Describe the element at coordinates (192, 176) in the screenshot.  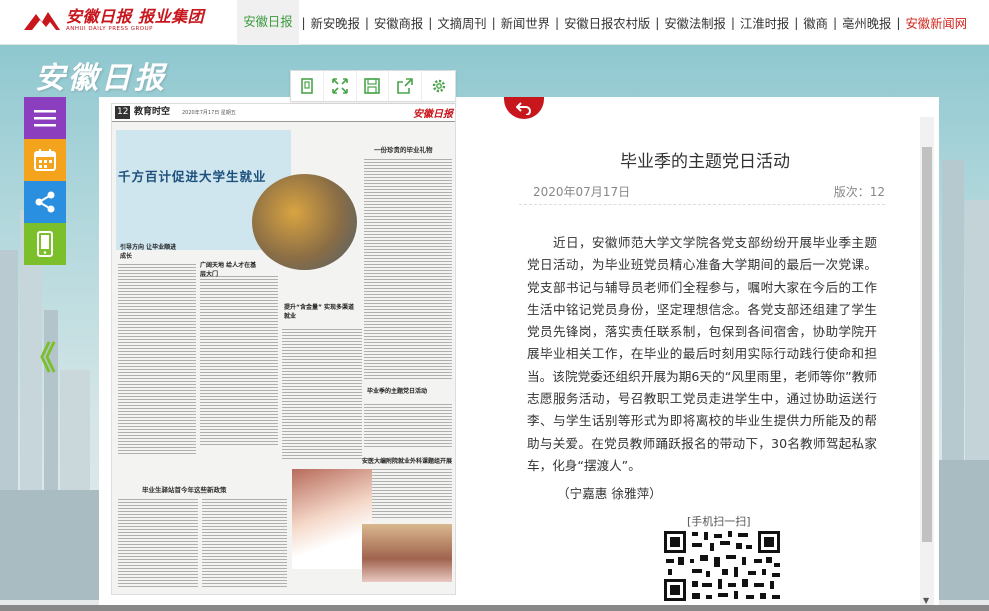
I see `newspaper-headline: 千方百计促进大学生就业` at that location.